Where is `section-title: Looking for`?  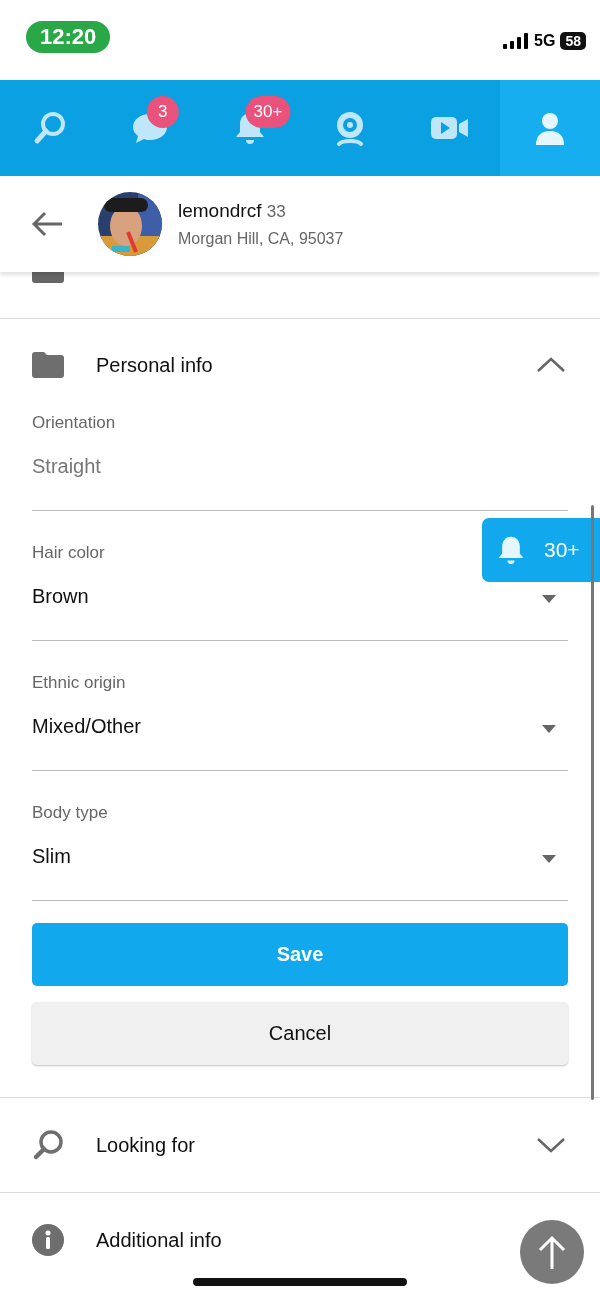
section-title: Looking for is located at coordinates (146, 1145).